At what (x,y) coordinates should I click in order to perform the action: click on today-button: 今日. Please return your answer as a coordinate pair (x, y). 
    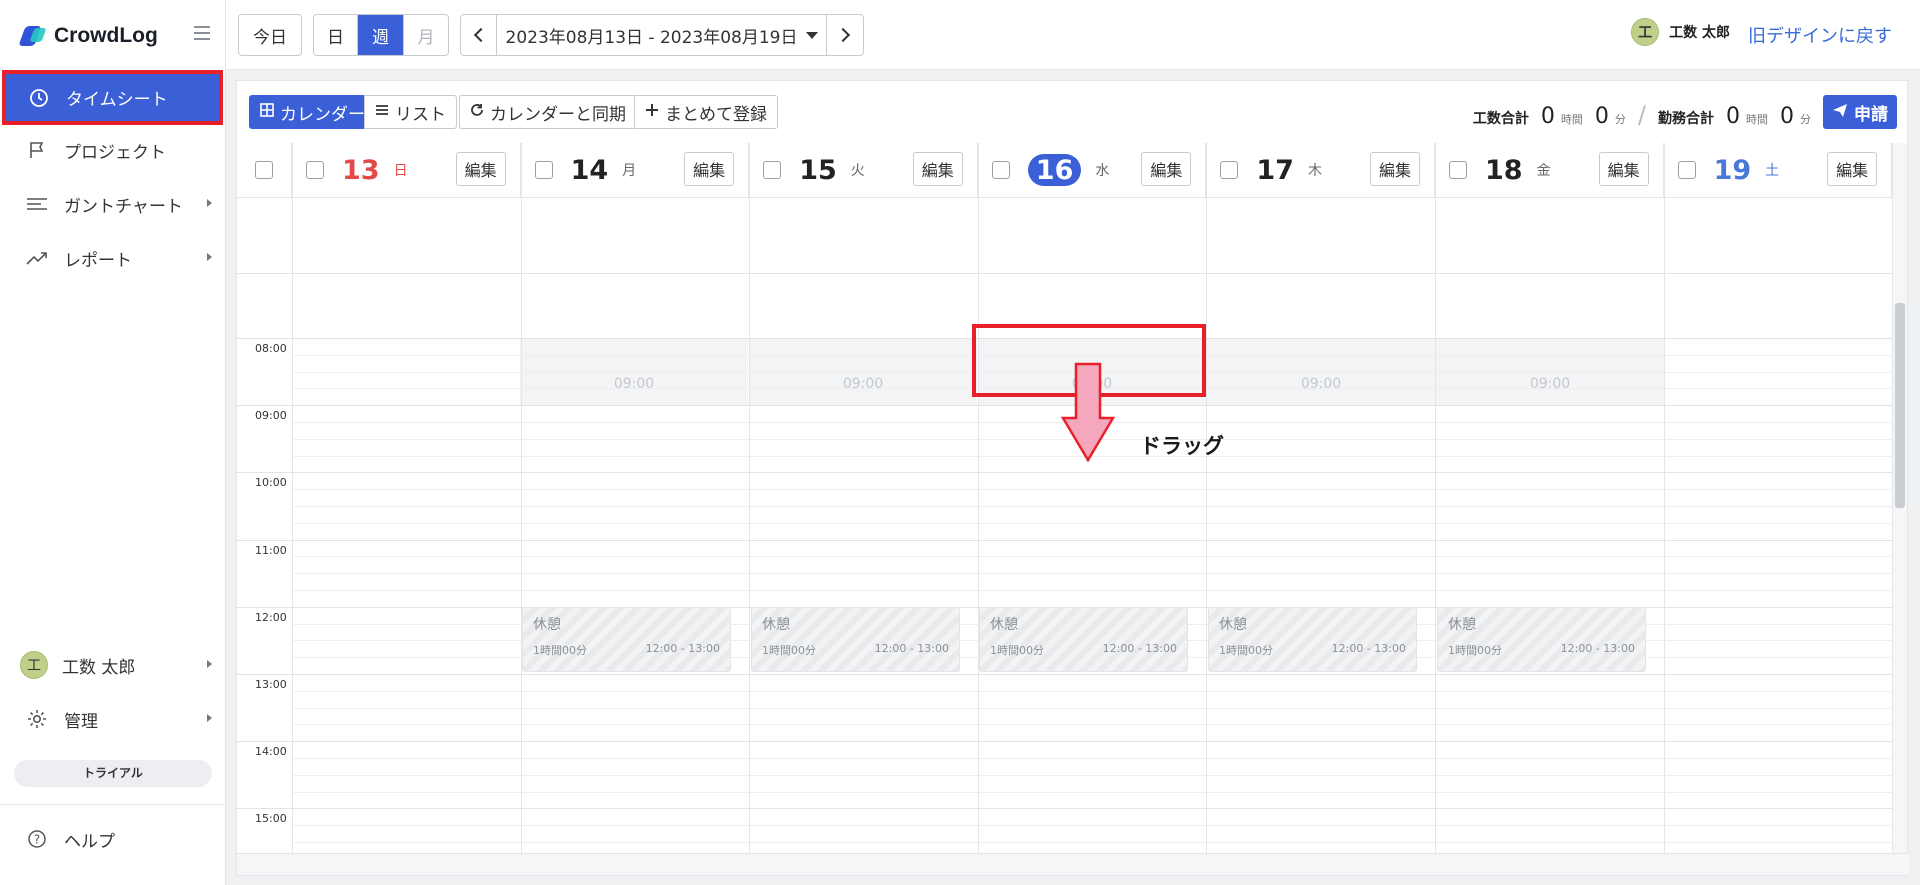
    Looking at the image, I should click on (270, 35).